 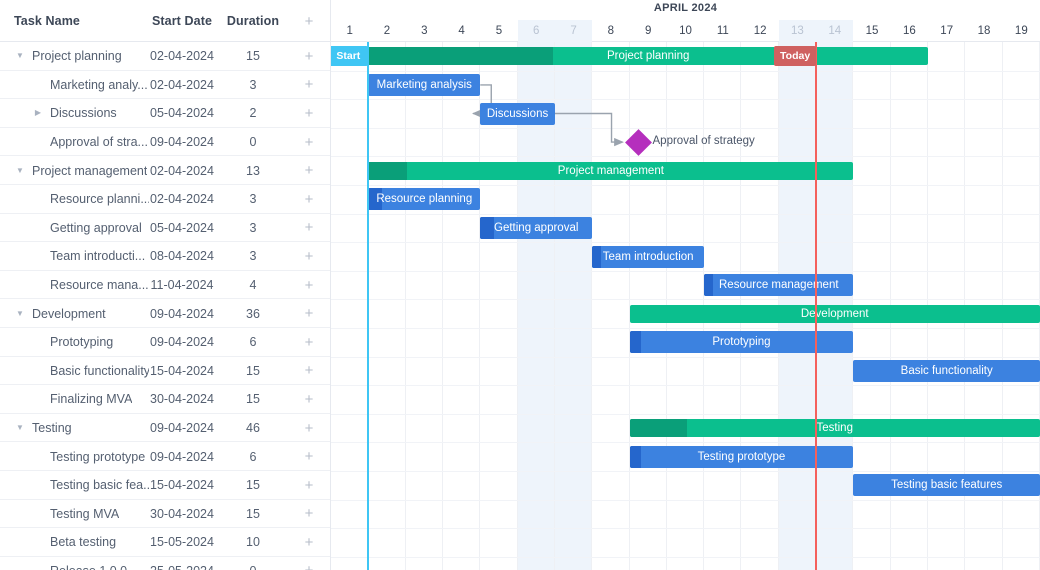 What do you see at coordinates (81, 542) in the screenshot?
I see `task-name-cell: Beta testing` at bounding box center [81, 542].